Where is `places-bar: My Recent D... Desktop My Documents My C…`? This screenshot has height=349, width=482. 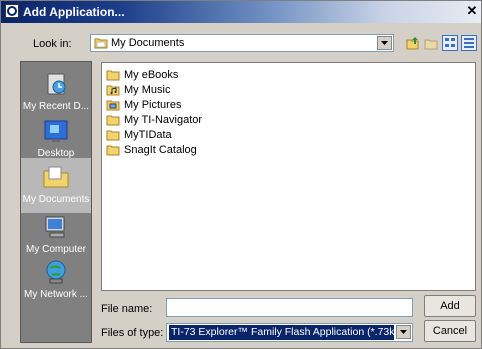
places-bar: My Recent D... Desktop My Documents My C… is located at coordinates (56, 202).